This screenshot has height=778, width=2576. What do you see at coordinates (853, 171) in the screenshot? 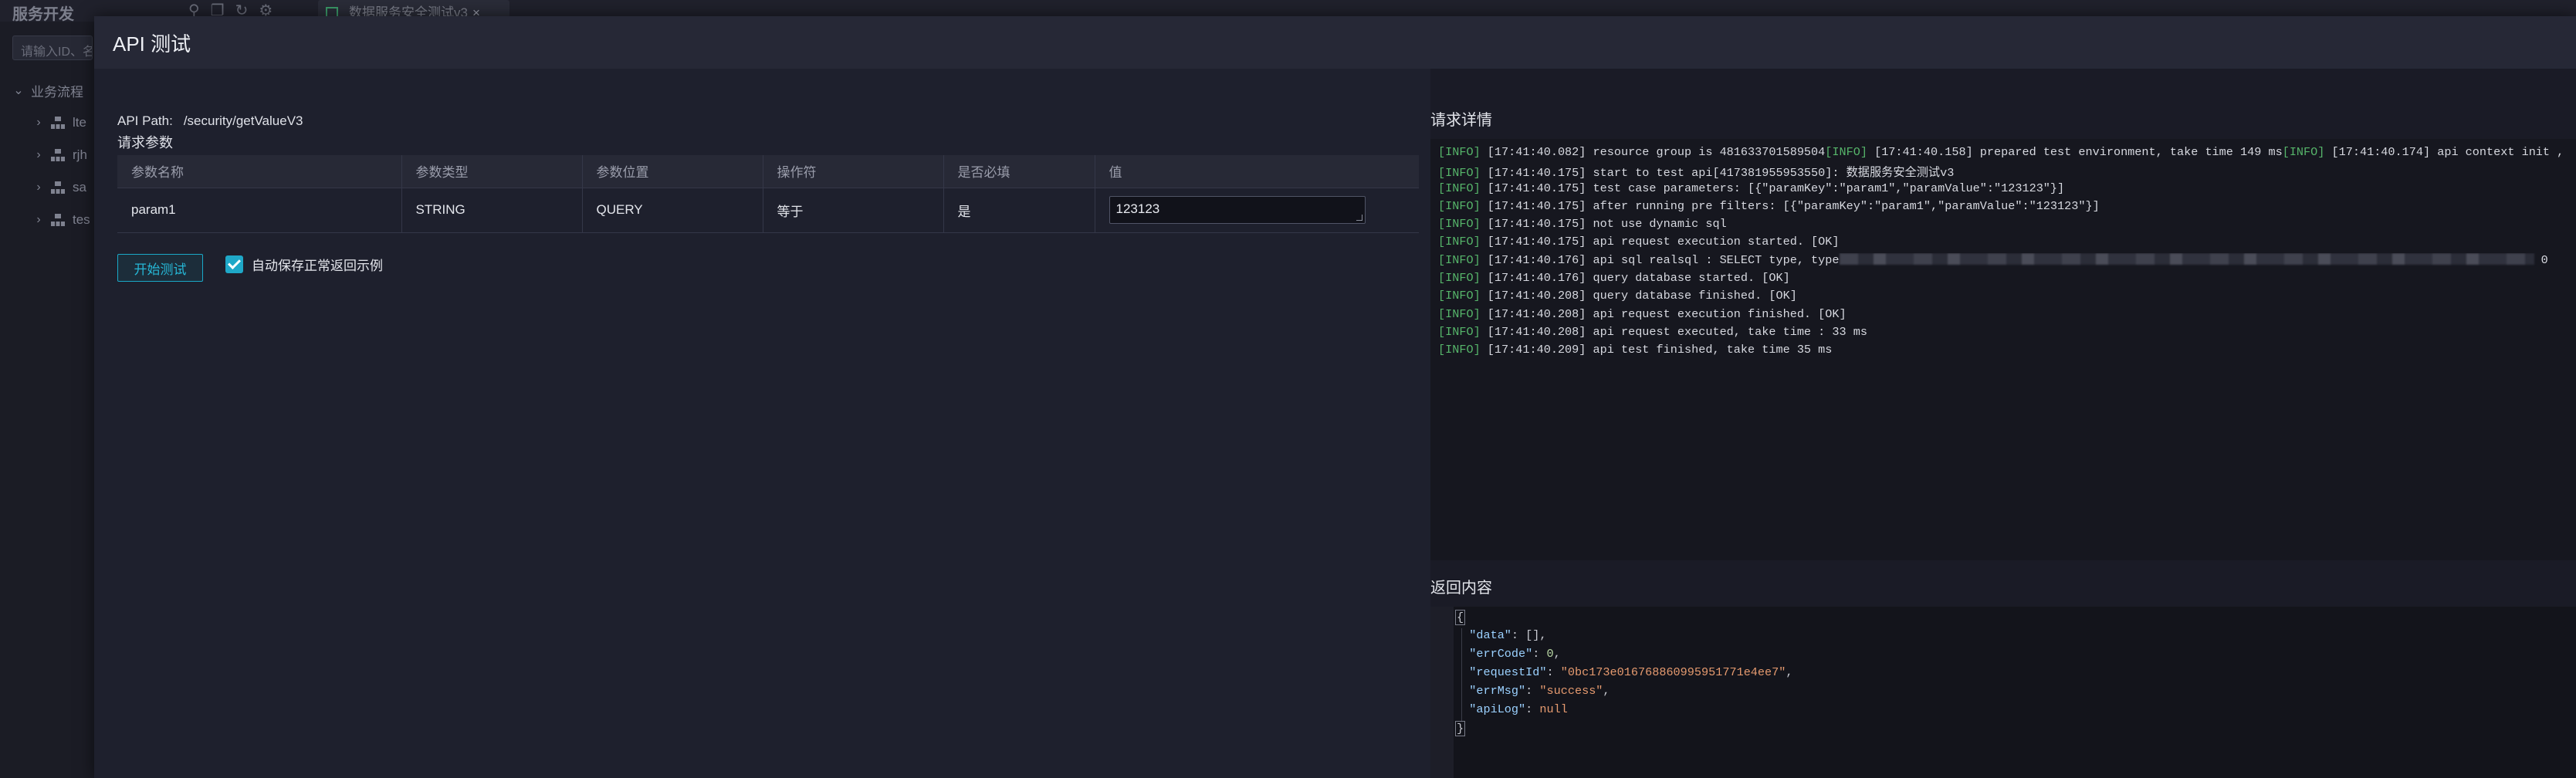
I see `column-header: 操作符` at bounding box center [853, 171].